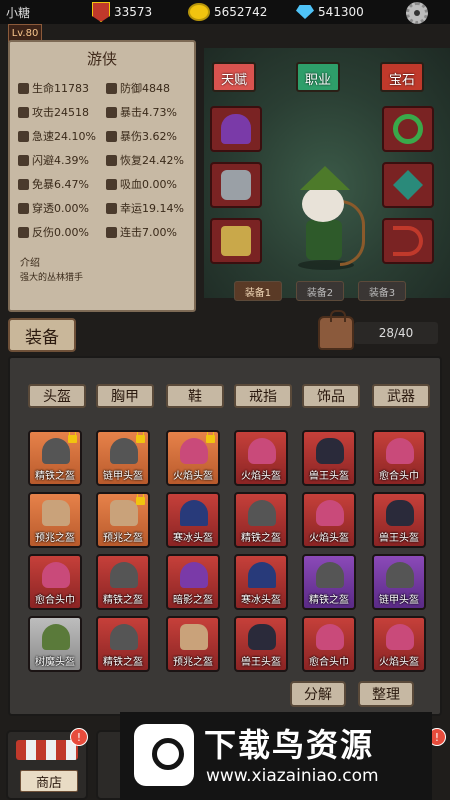 The height and width of the screenshot is (800, 450). I want to click on category-tab: 胸甲, so click(125, 396).